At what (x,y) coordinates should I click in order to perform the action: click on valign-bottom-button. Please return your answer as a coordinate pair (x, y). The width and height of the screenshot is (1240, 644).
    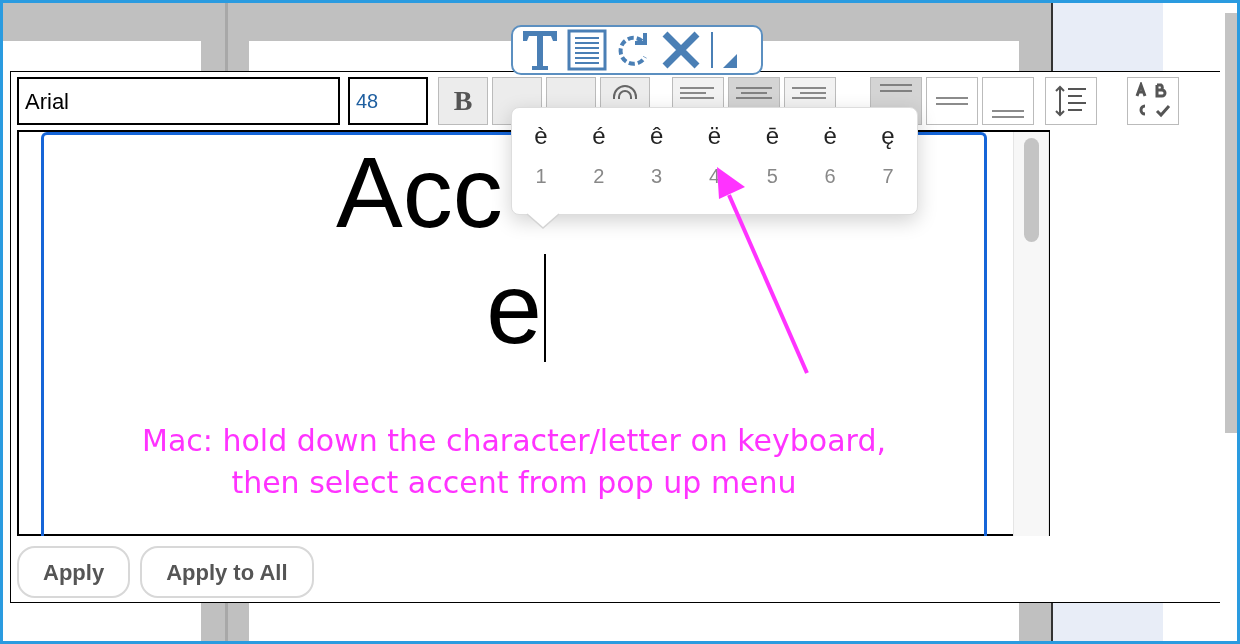
    Looking at the image, I should click on (1008, 101).